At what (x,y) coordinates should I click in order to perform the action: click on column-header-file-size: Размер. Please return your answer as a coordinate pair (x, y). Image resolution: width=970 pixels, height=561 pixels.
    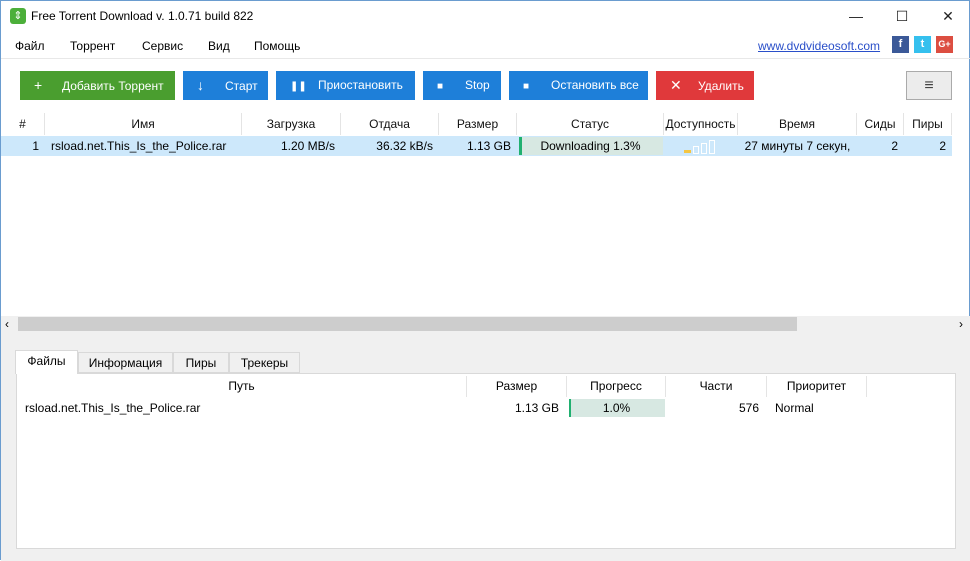
    Looking at the image, I should click on (517, 386).